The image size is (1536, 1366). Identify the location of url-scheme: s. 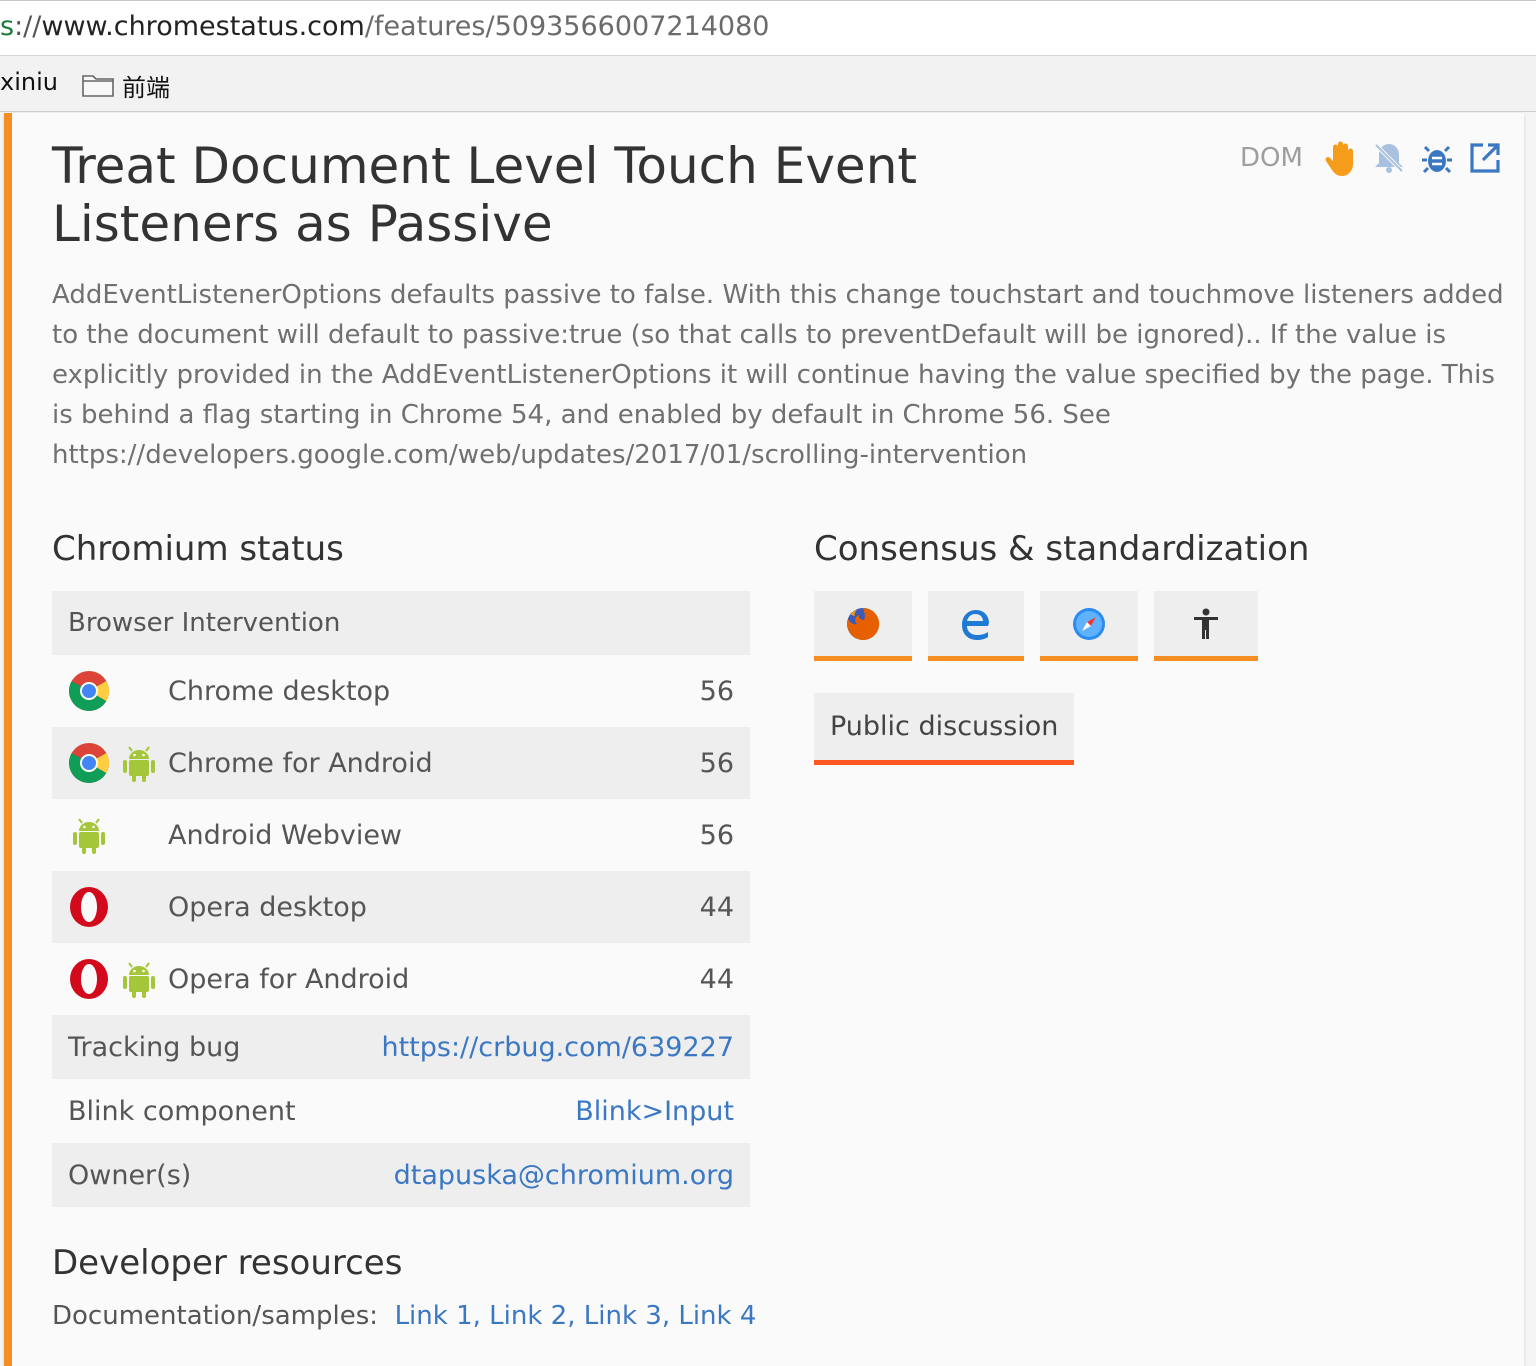
(7, 26).